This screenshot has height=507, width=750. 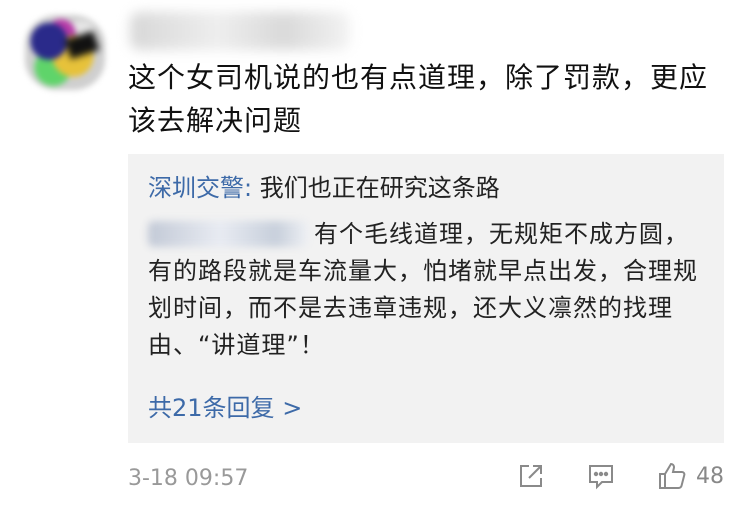 What do you see at coordinates (240, 31) in the screenshot?
I see `username-blurred` at bounding box center [240, 31].